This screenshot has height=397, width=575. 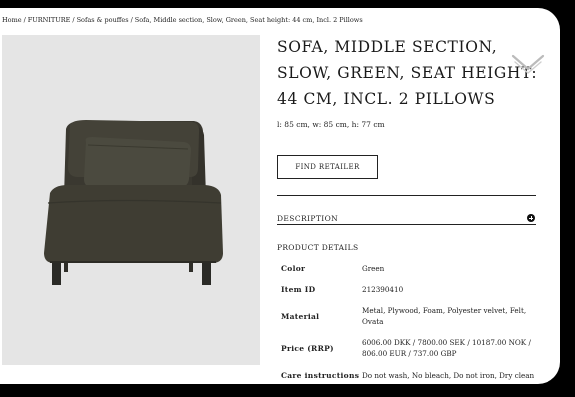 I want to click on detail-label: Material, so click(x=300, y=316).